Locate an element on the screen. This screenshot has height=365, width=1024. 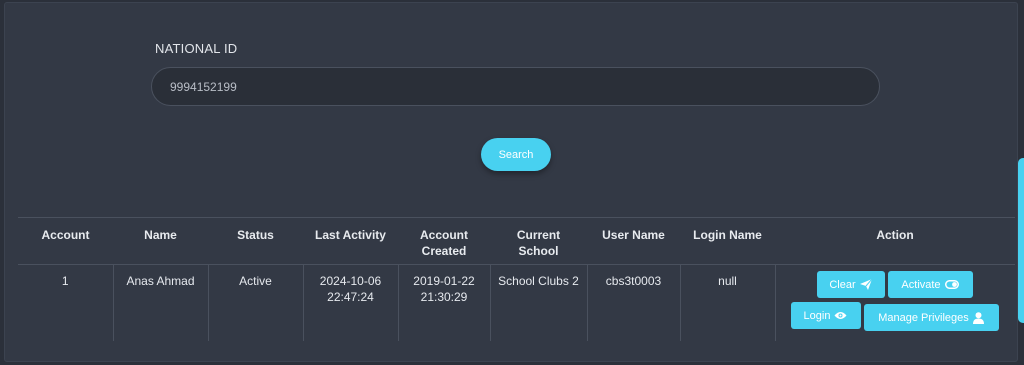
search-button: Search is located at coordinates (516, 154).